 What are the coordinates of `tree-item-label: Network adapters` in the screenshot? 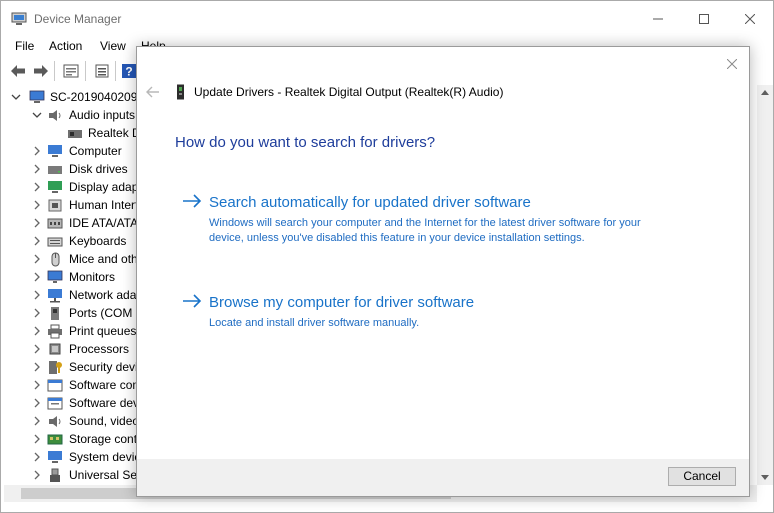 It's located at (106, 295).